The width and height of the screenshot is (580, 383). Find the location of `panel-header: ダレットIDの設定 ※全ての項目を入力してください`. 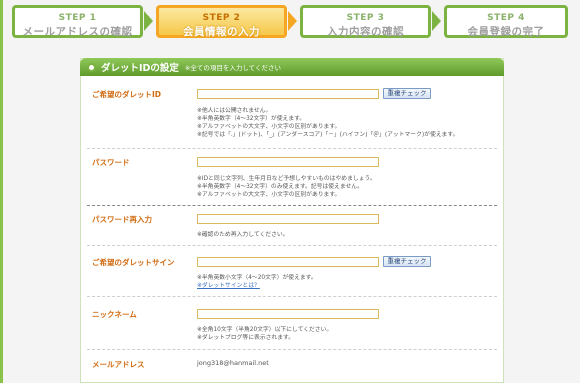

panel-header: ダレットIDの設定 ※全ての項目を入力してください is located at coordinates (292, 67).